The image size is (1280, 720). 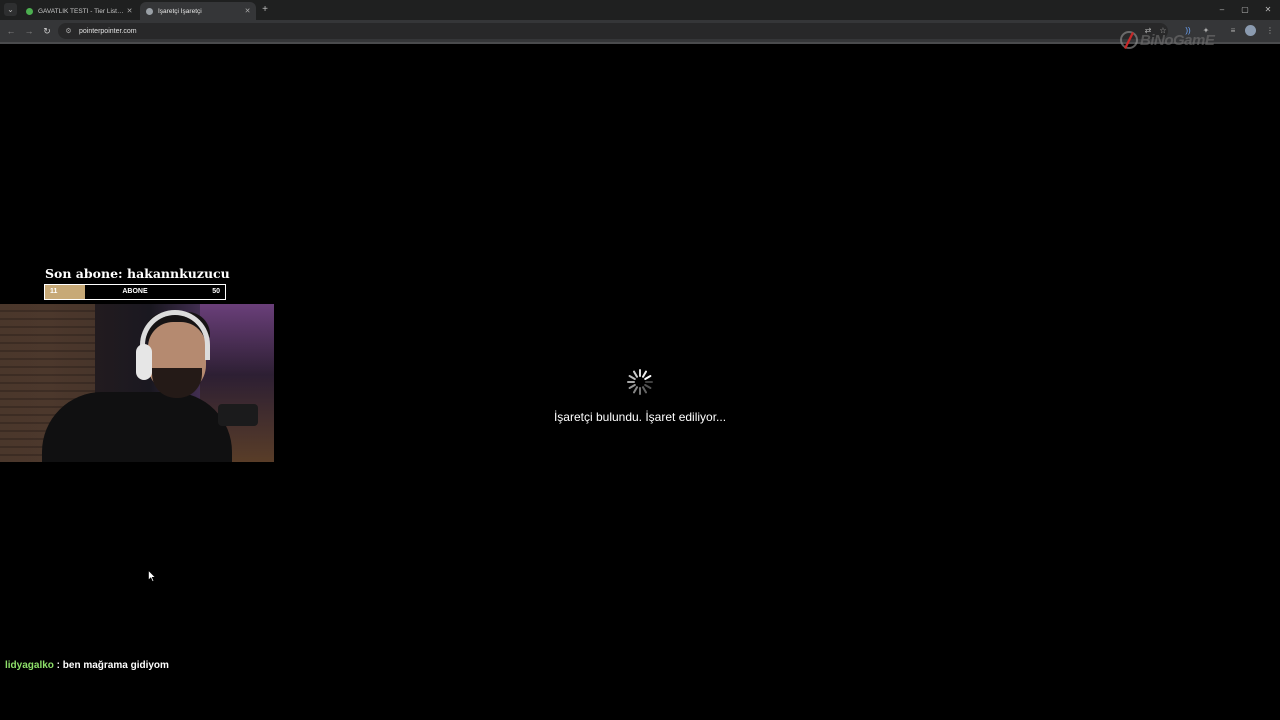 What do you see at coordinates (29, 665) in the screenshot?
I see `chat-username: lidyagalko` at bounding box center [29, 665].